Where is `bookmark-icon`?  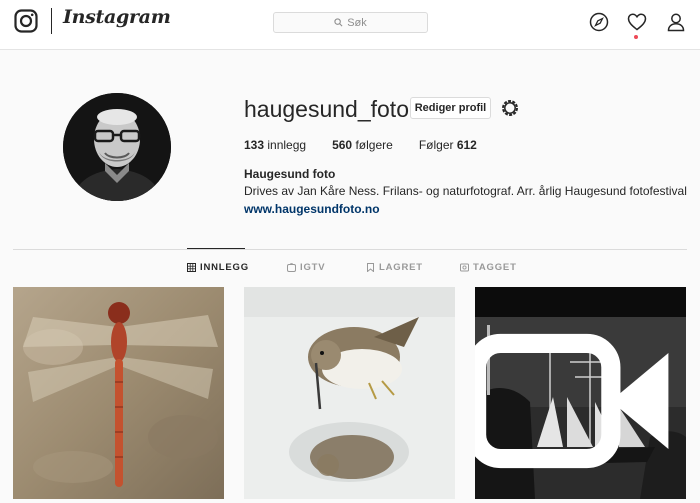 bookmark-icon is located at coordinates (370, 267).